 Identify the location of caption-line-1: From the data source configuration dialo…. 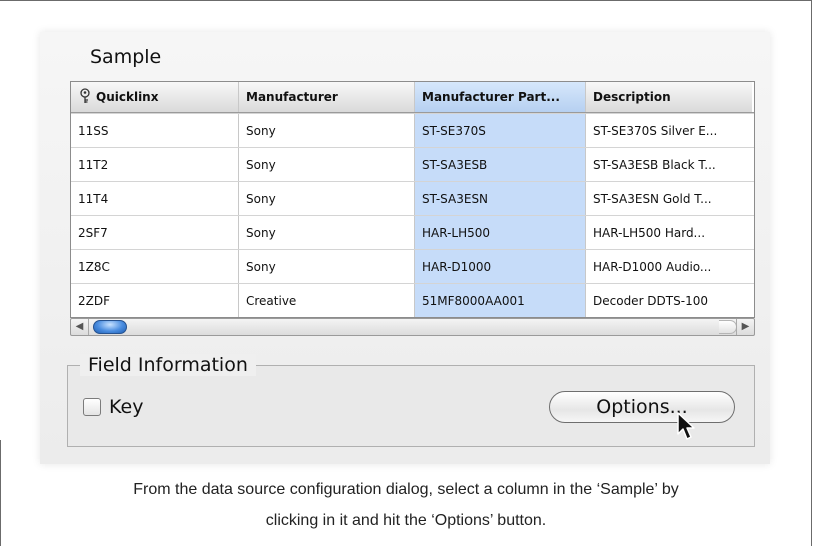
(406, 489).